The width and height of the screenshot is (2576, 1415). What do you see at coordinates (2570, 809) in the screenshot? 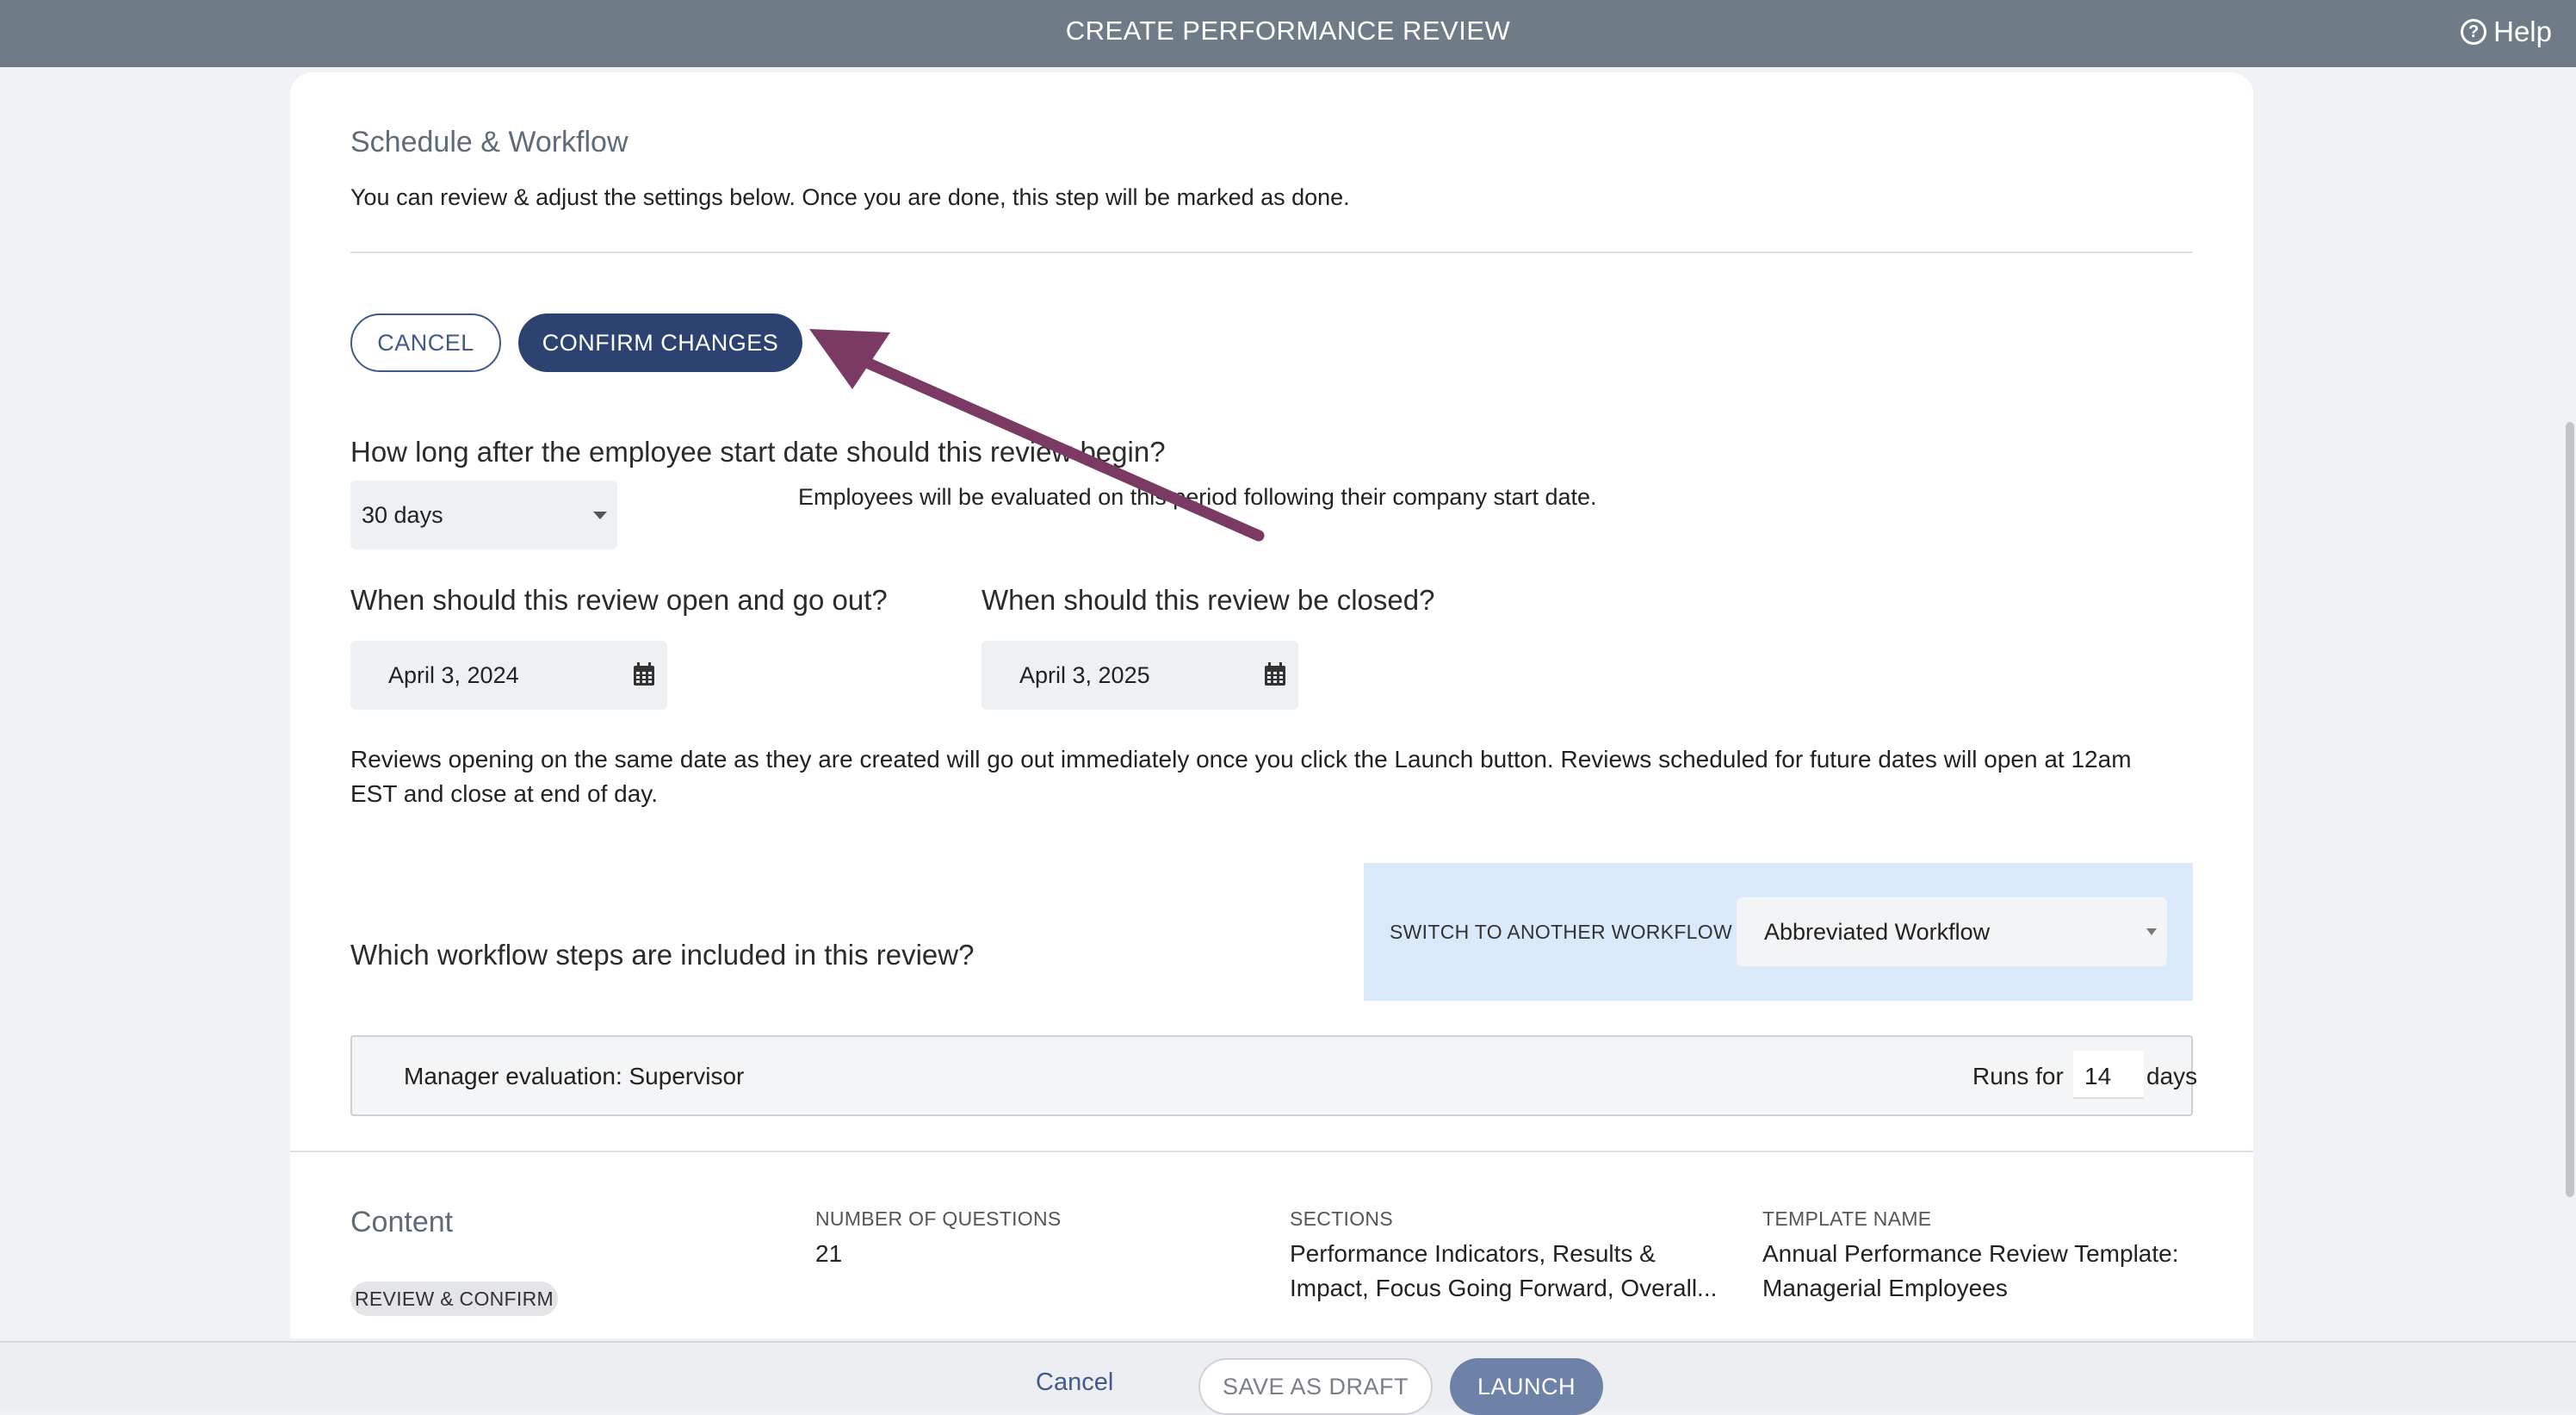
I see `scrollbar` at bounding box center [2570, 809].